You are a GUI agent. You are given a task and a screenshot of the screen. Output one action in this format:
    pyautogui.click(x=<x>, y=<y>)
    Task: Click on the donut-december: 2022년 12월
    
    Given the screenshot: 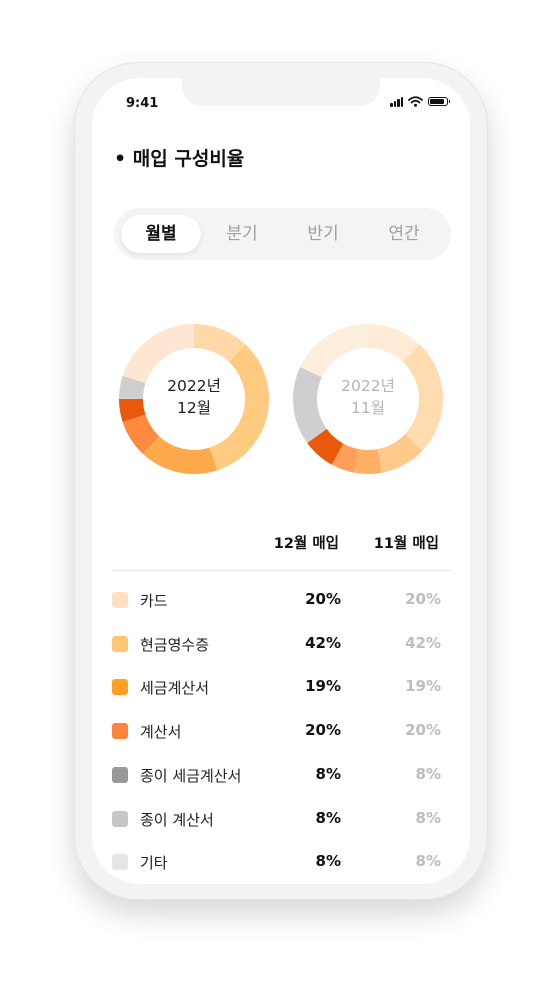 What is the action you would take?
    pyautogui.click(x=194, y=399)
    